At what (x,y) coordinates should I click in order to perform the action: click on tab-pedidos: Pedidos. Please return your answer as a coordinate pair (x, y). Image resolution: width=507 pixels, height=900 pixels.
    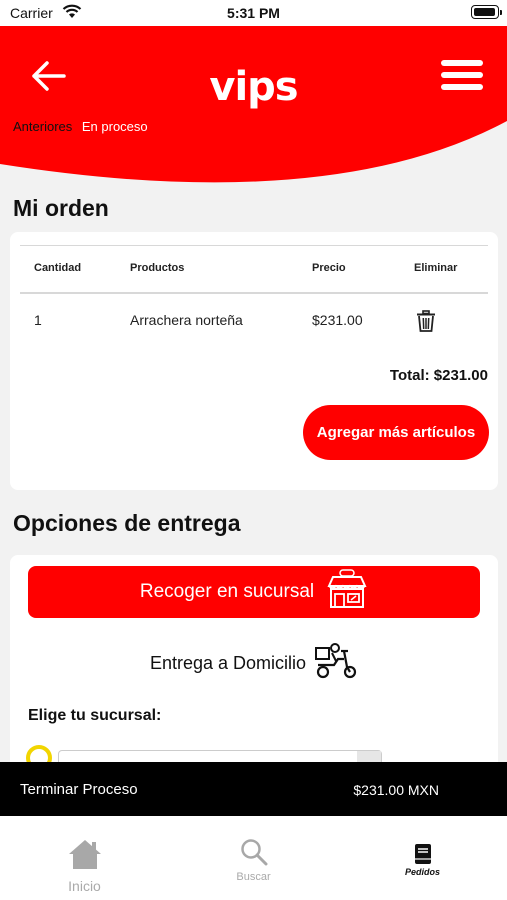
    Looking at the image, I should click on (422, 858).